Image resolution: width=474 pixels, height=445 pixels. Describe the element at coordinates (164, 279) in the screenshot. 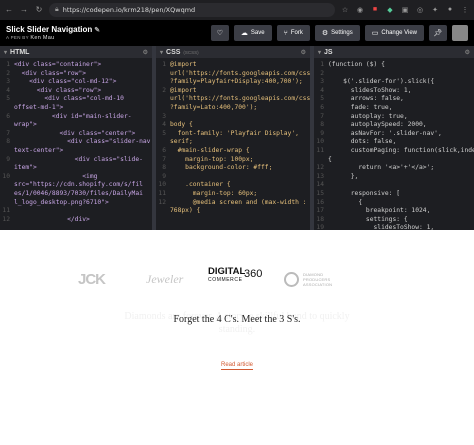

I see `jeweler-logo: Jeweler` at that location.